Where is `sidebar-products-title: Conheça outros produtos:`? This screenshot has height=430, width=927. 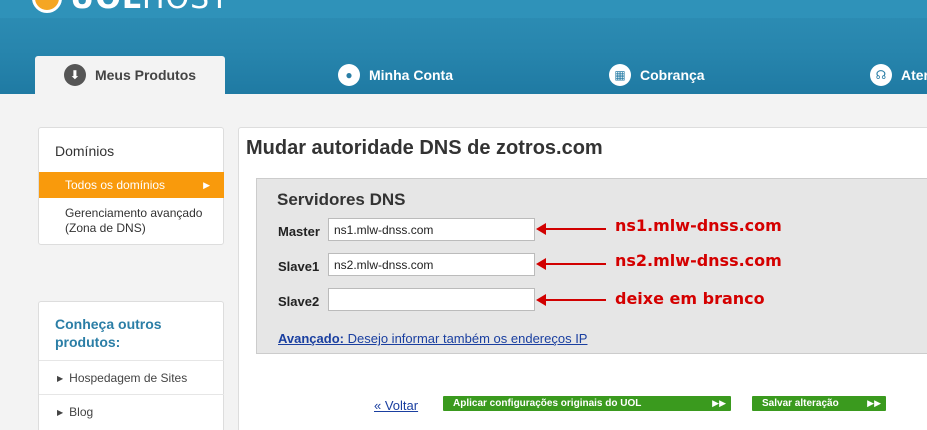
sidebar-products-title: Conheça outros produtos: is located at coordinates (108, 333).